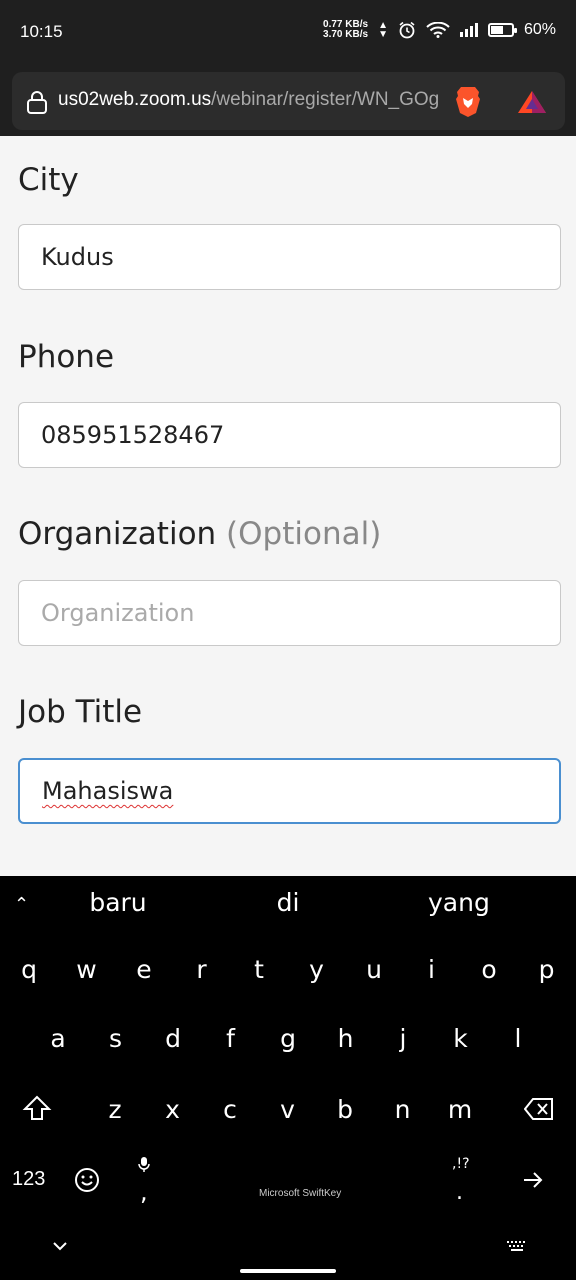 This screenshot has height=1280, width=576. I want to click on job-title-field: Mahasiswa, so click(289, 791).